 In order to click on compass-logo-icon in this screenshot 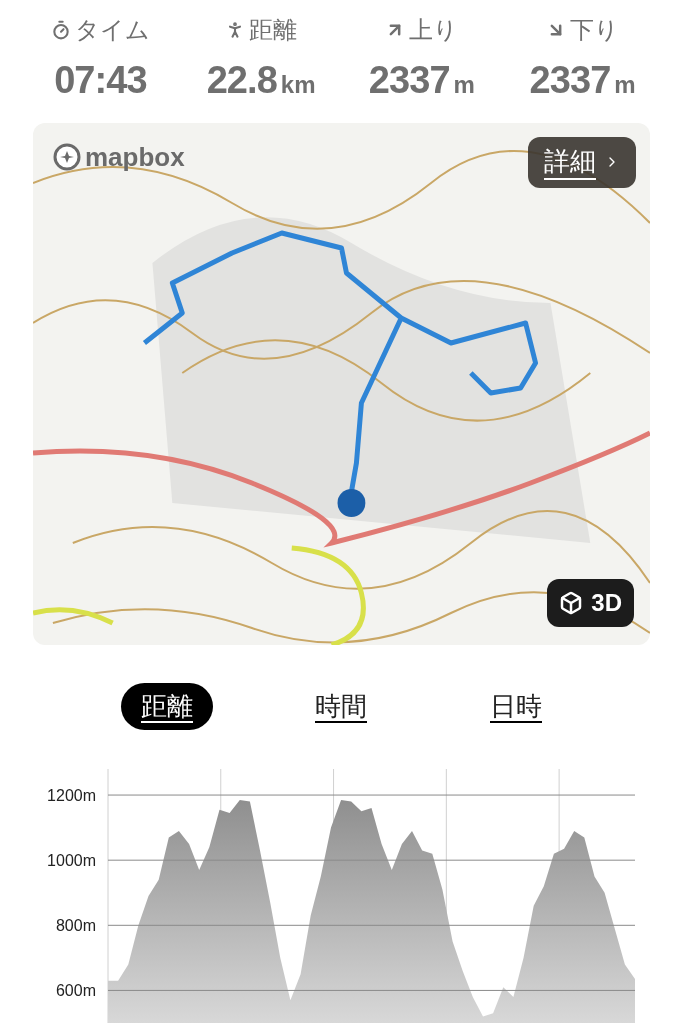, I will do `click(67, 157)`.